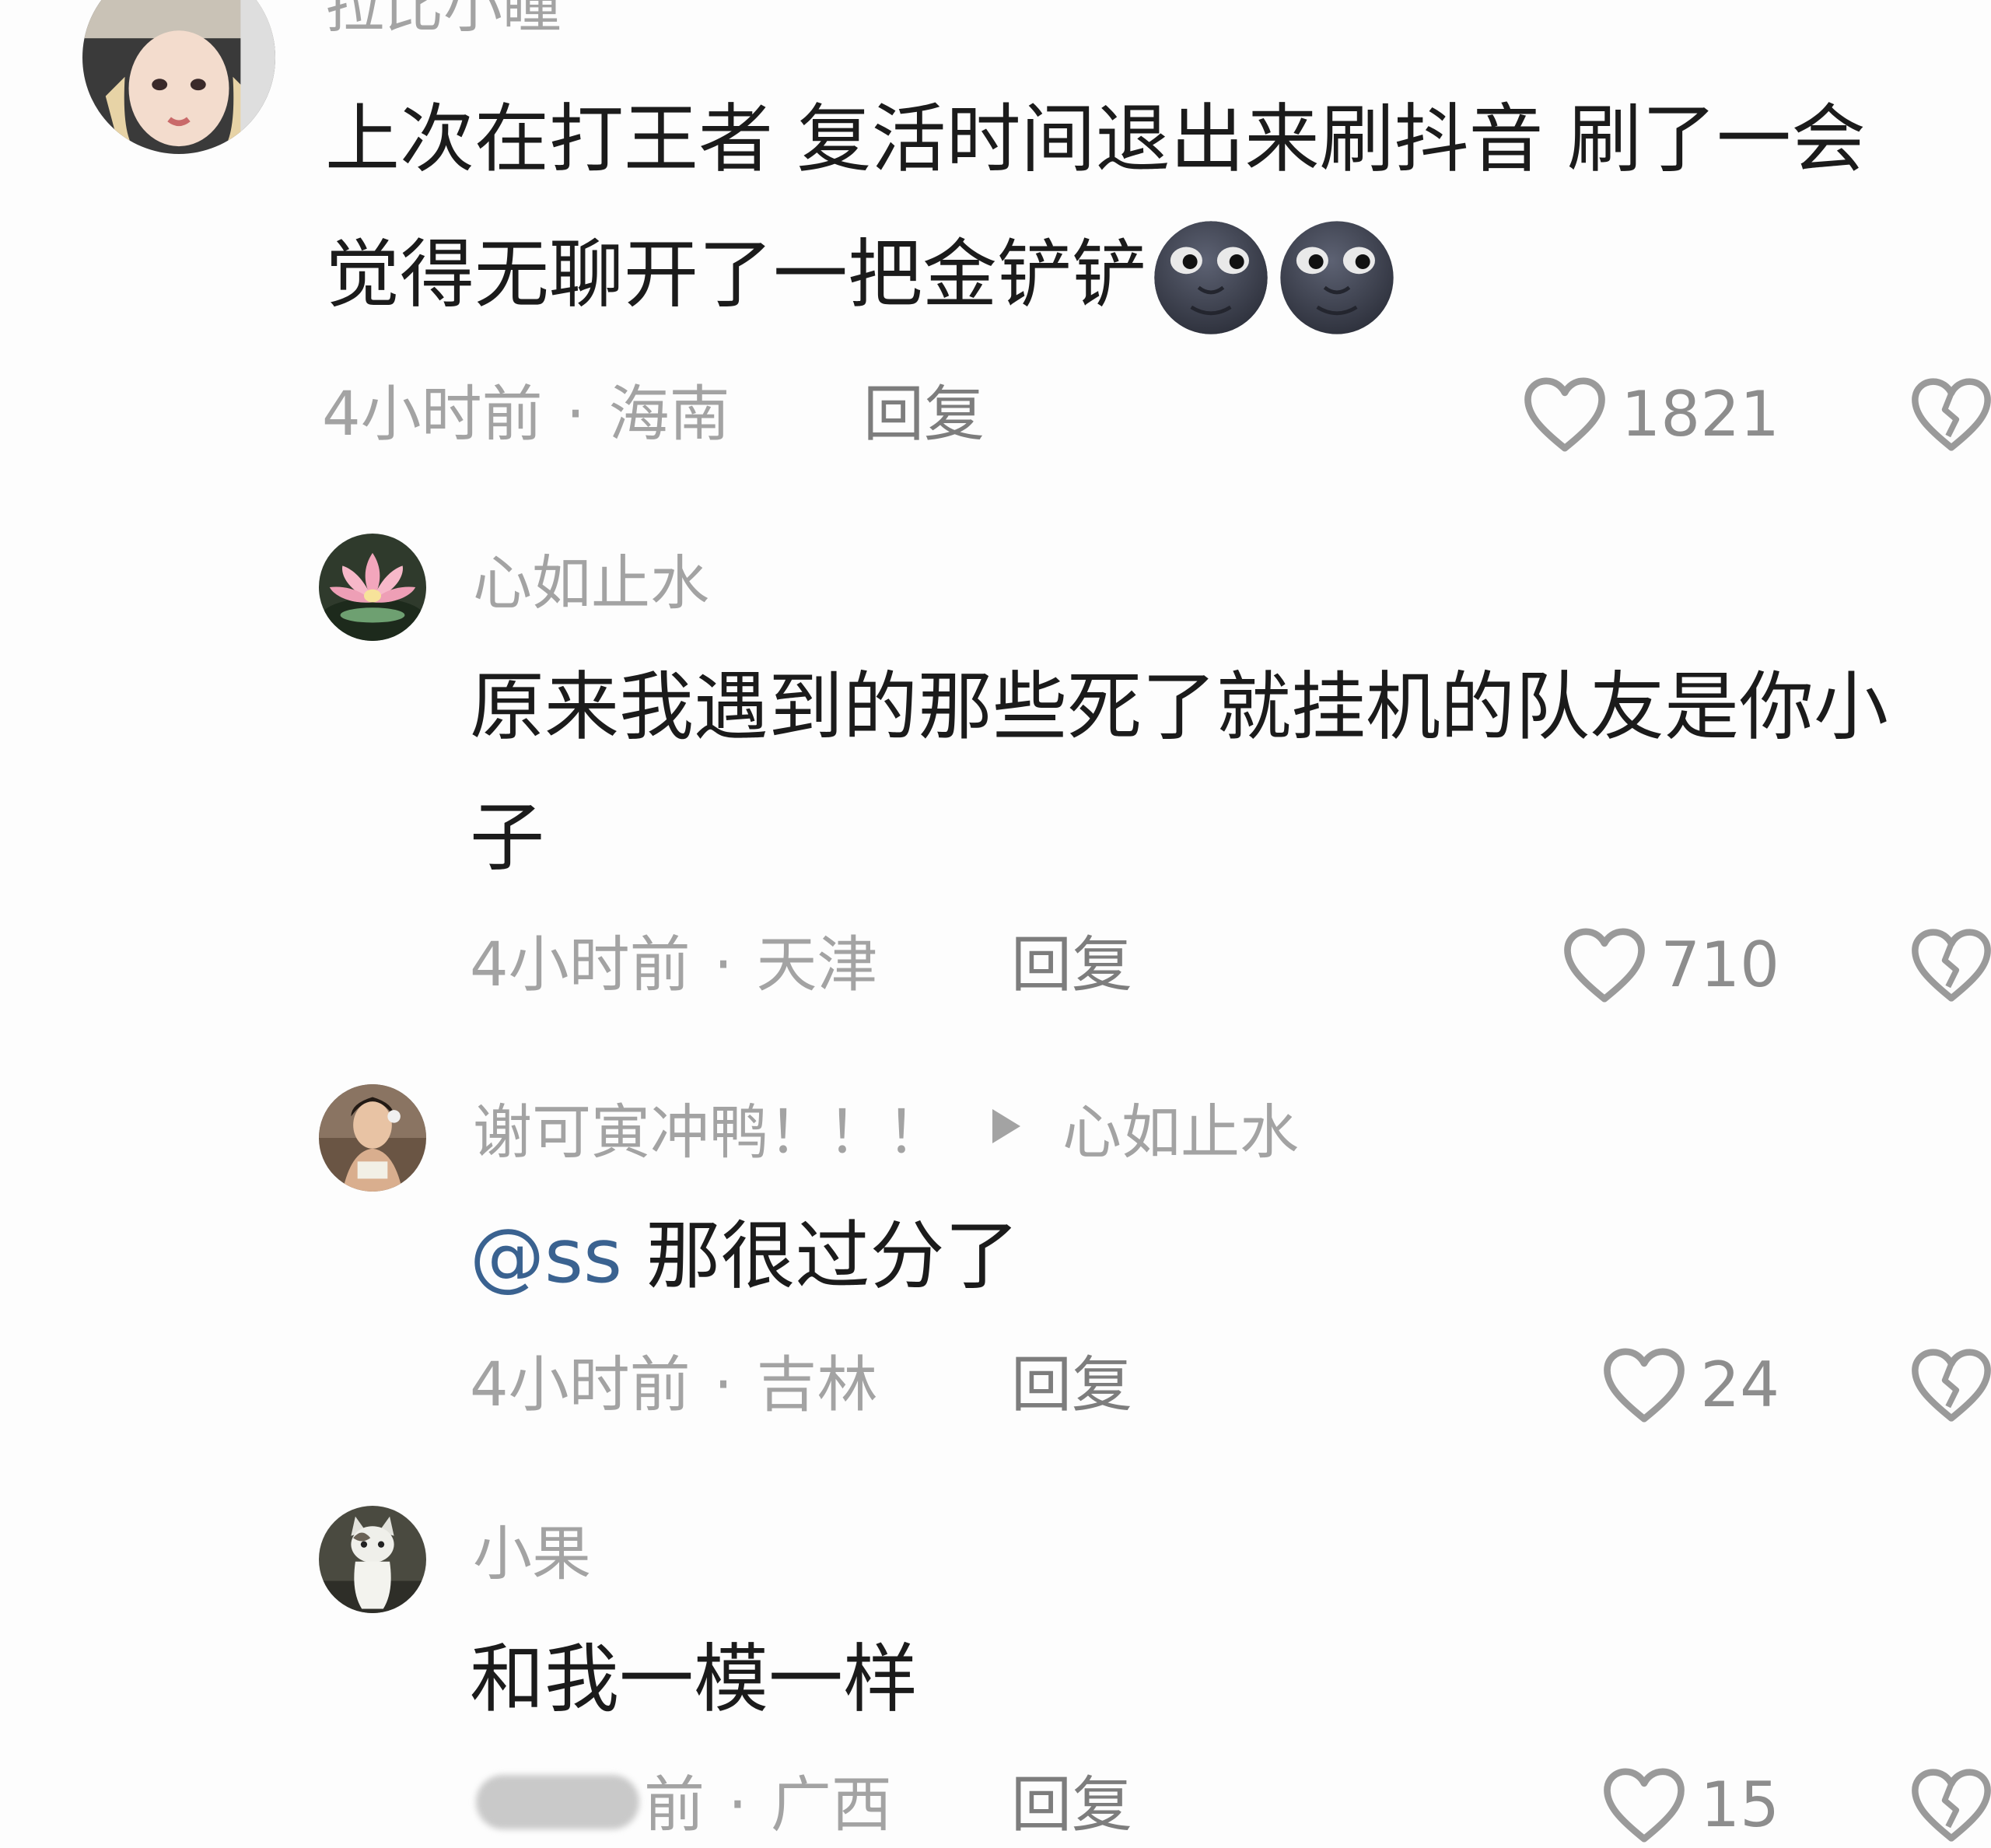  I want to click on comment-text: 原来我遇到的那些死了就挂机的队友是你小, so click(1179, 707).